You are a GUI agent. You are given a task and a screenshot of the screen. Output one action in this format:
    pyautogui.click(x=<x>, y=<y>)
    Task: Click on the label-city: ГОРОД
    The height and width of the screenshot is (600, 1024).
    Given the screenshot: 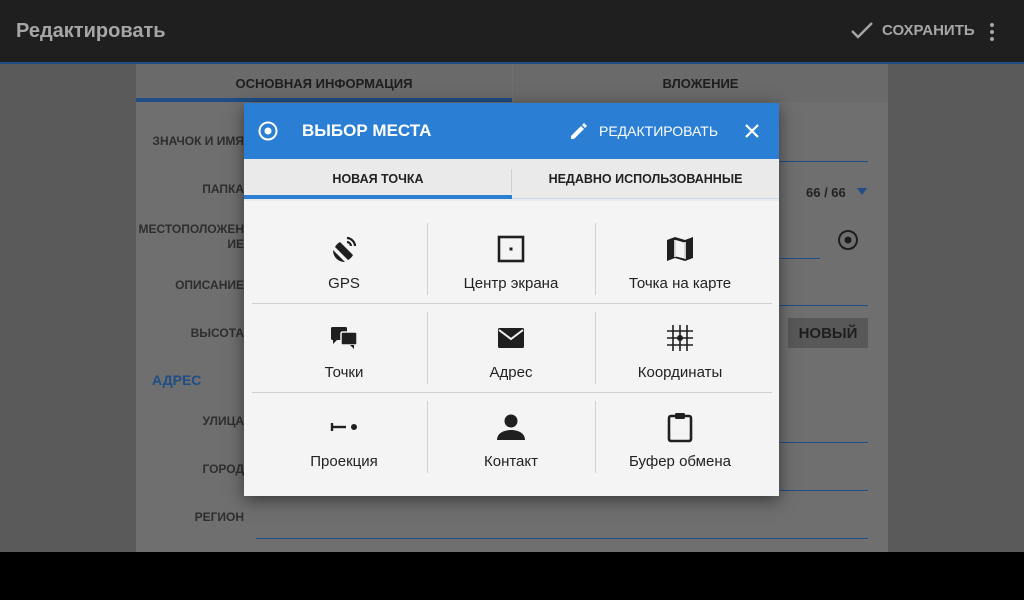 What is the action you would take?
    pyautogui.click(x=223, y=469)
    